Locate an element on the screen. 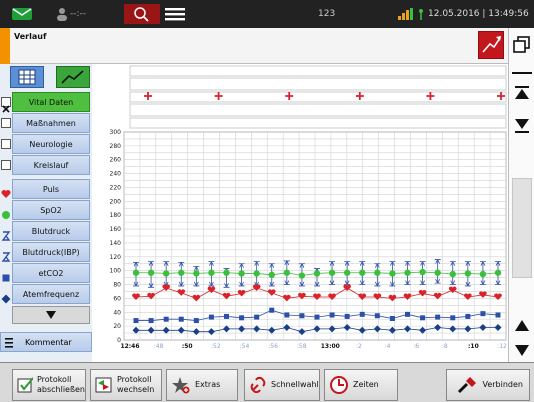 The height and width of the screenshot is (402, 534). switch-protocol-label-2: wechseln is located at coordinates (136, 389).